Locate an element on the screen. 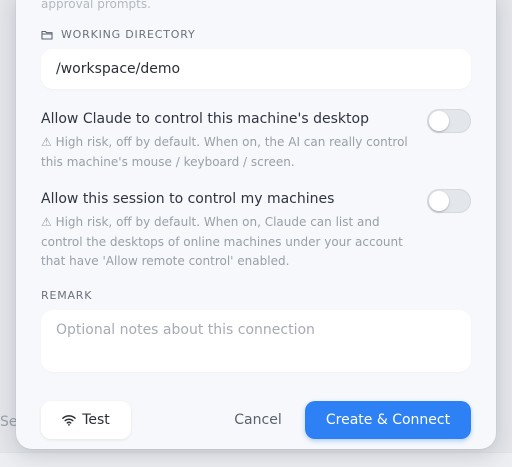 The image size is (512, 467). desktop-control-switch is located at coordinates (449, 121).